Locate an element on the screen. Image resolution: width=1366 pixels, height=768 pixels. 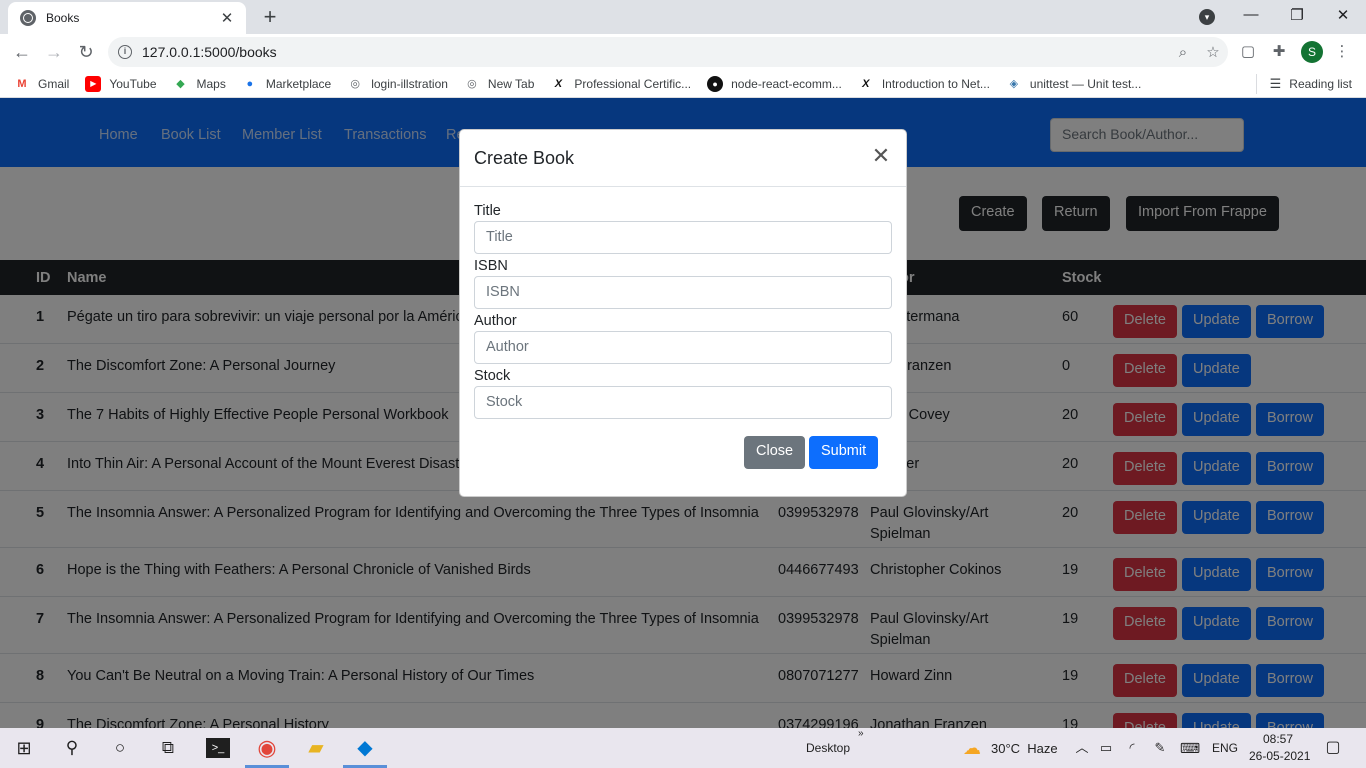
puzzle-icon: ✚ is located at coordinates (1279, 52).